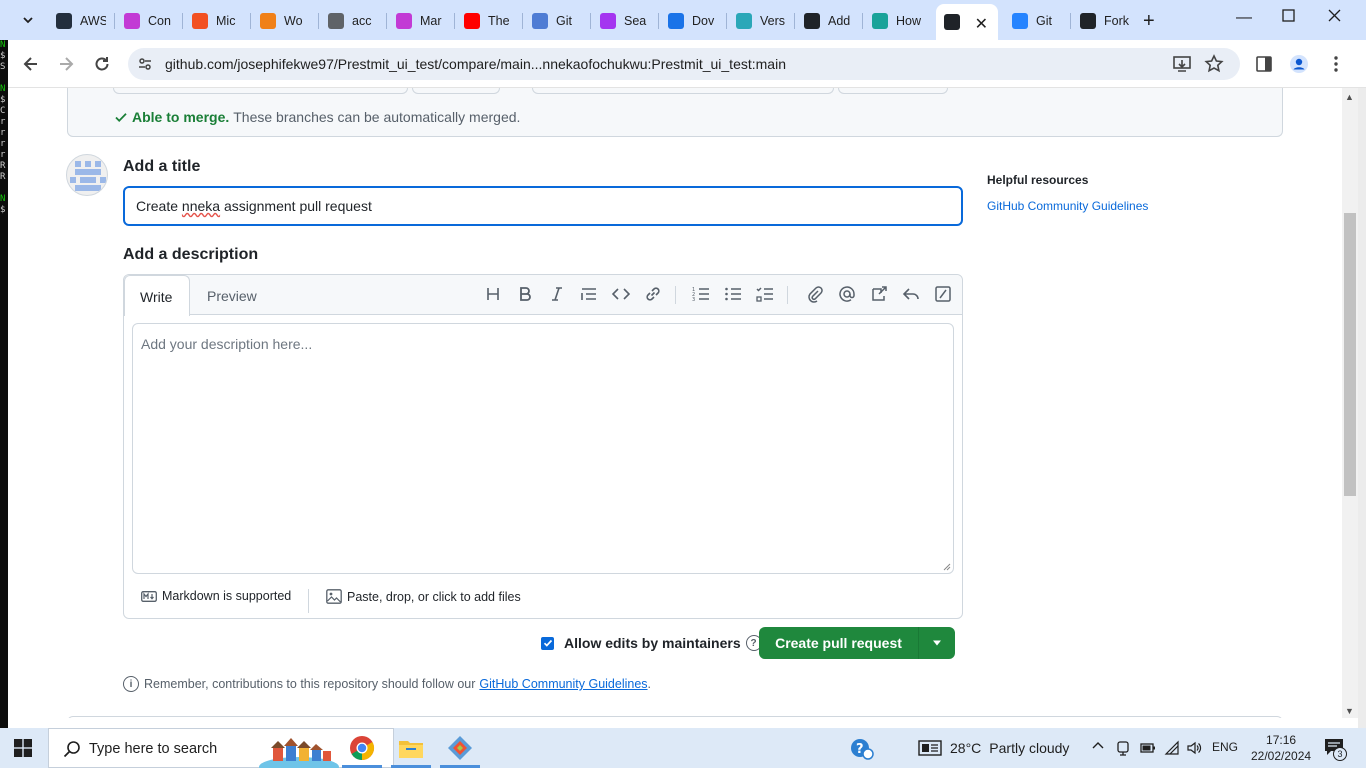 The width and height of the screenshot is (1366, 768). What do you see at coordinates (937, 643) in the screenshot?
I see `create-options-dropdown` at bounding box center [937, 643].